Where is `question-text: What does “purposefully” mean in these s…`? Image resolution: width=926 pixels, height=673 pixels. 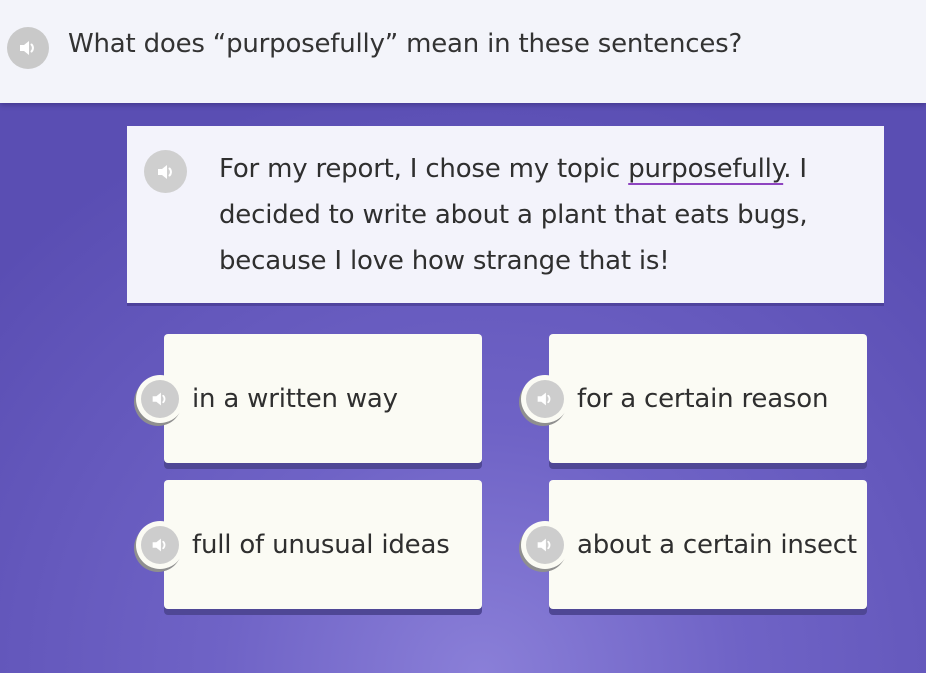
question-text: What does “purposefully” mean in these s… is located at coordinates (405, 44).